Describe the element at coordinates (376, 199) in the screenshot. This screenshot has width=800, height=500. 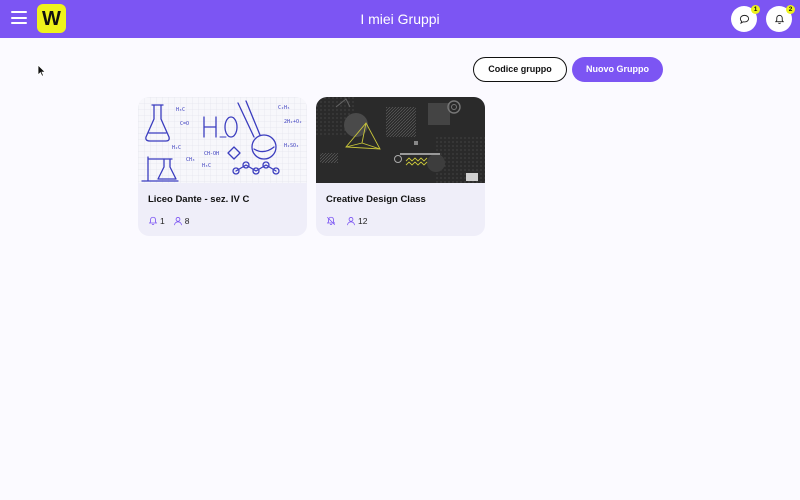
I see `group-name: Creative Design Class` at that location.